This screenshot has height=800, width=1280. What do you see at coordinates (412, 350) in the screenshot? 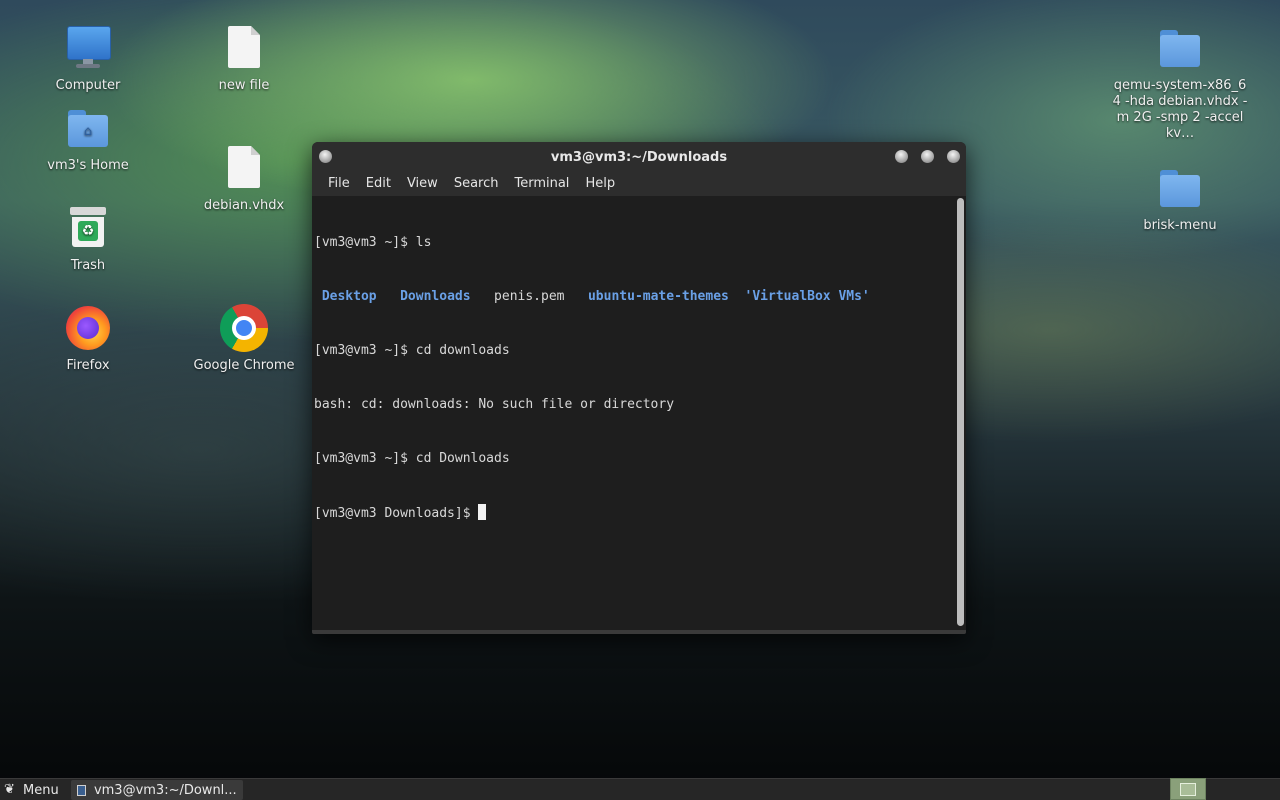
I see `terminal-line: [vm3@vm3 ~]$ cd downloads` at bounding box center [412, 350].